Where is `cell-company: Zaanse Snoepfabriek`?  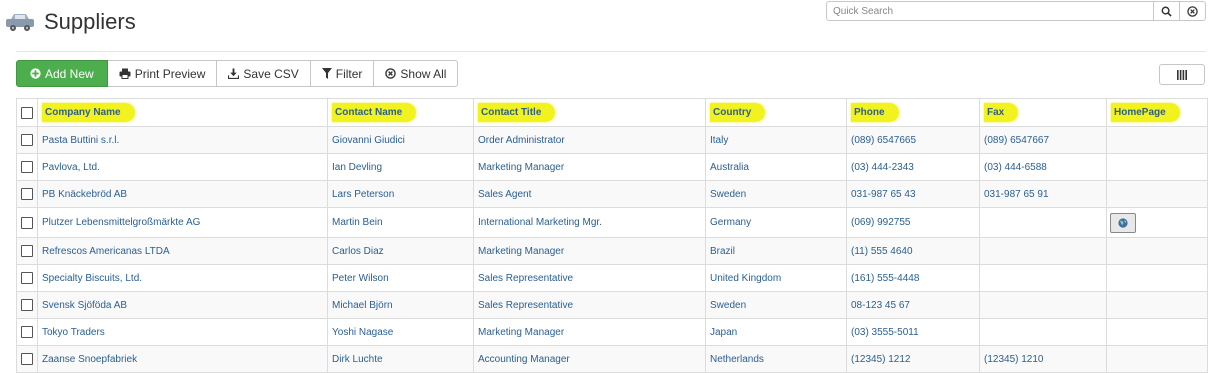
cell-company: Zaanse Snoepfabriek is located at coordinates (182, 359).